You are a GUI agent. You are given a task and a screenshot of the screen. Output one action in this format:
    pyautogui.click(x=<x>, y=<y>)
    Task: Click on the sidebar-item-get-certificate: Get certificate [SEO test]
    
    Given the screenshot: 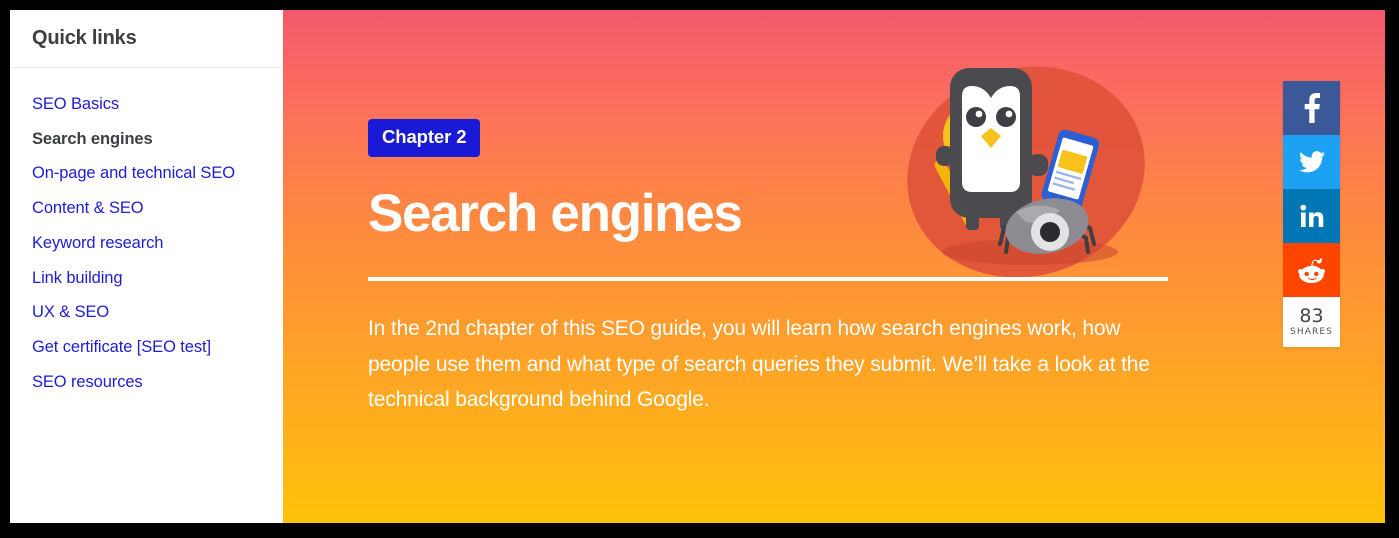 What is the action you would take?
    pyautogui.click(x=157, y=347)
    